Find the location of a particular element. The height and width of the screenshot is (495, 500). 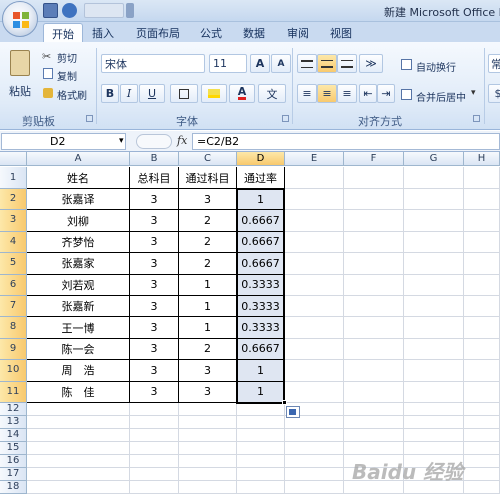

row-header-16: 16 is located at coordinates (13, 461).